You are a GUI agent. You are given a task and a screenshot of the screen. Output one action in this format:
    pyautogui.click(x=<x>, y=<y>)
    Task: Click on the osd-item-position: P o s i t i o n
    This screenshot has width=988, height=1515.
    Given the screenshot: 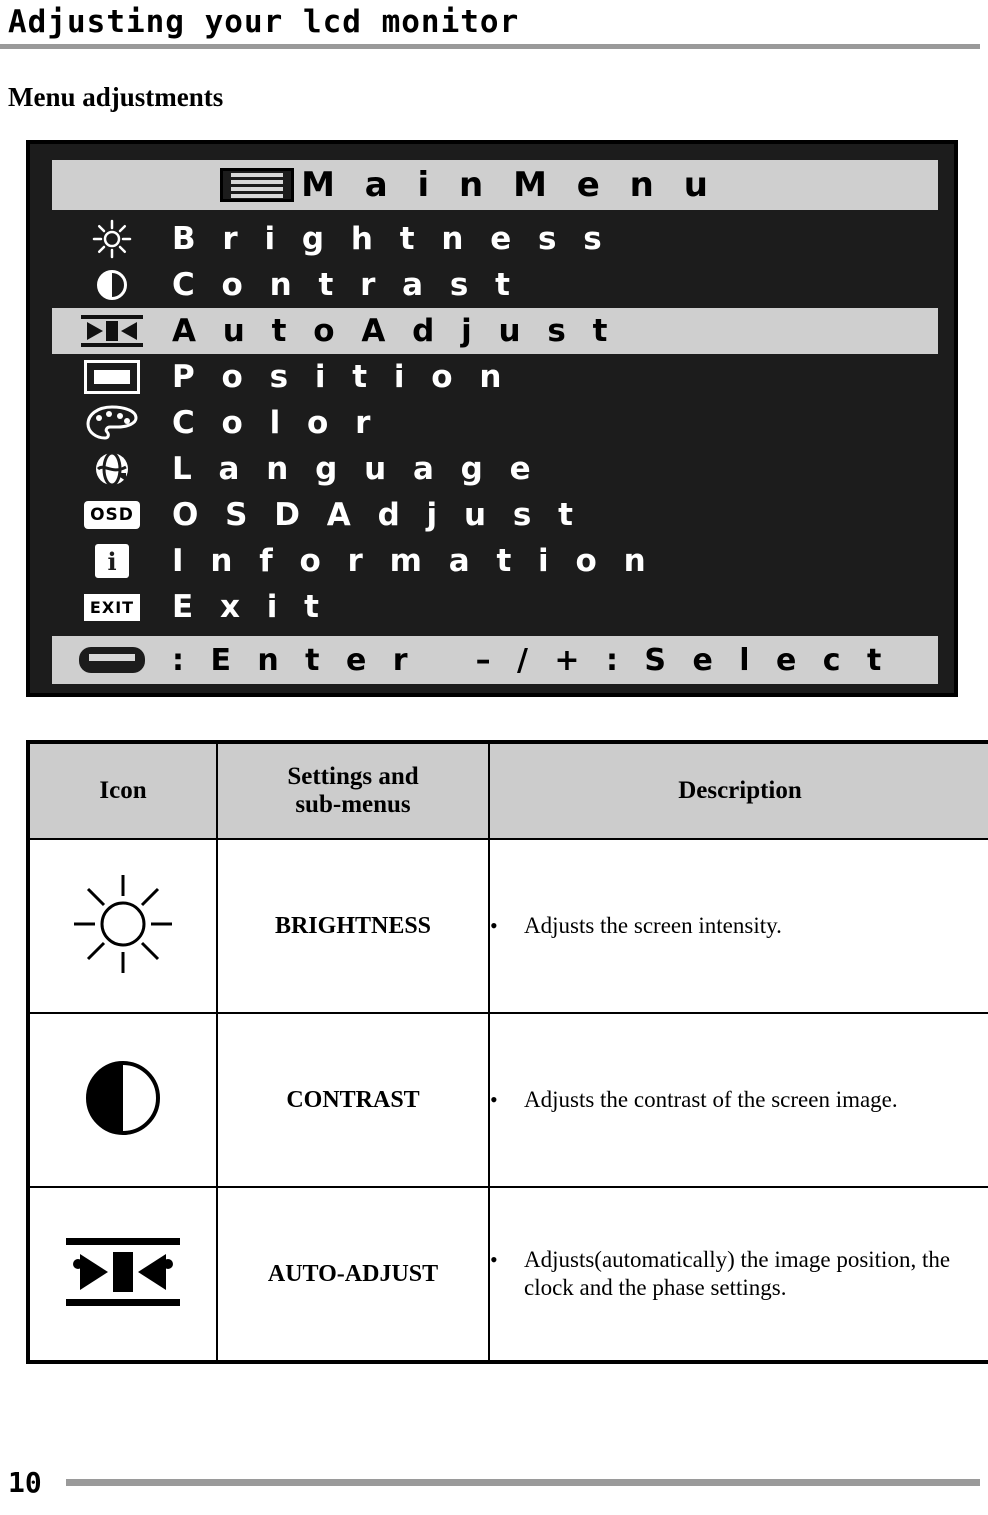 What is the action you would take?
    pyautogui.click(x=495, y=377)
    